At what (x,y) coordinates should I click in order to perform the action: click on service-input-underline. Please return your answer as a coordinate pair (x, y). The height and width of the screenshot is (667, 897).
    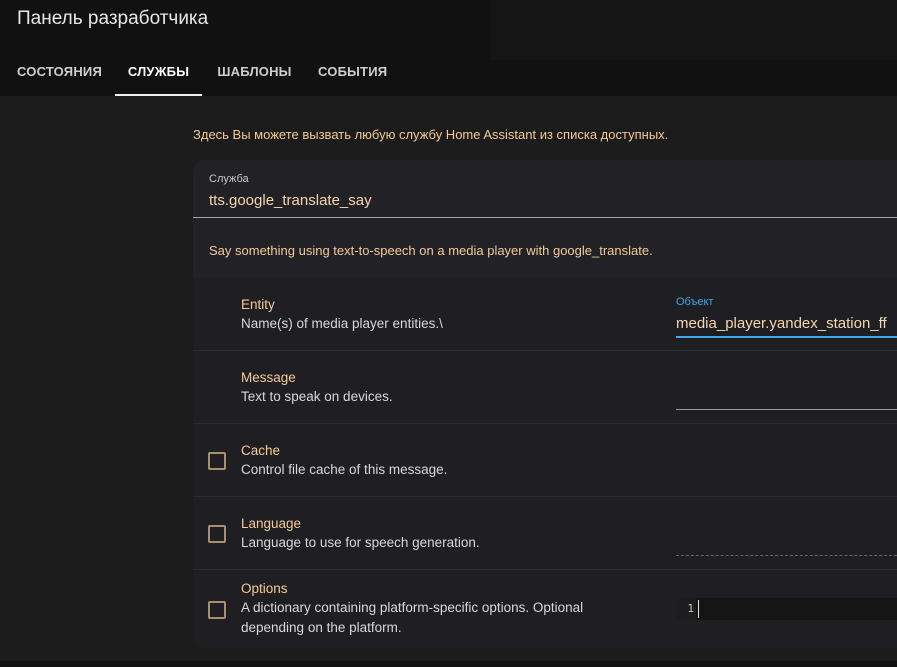
    Looking at the image, I should click on (545, 217).